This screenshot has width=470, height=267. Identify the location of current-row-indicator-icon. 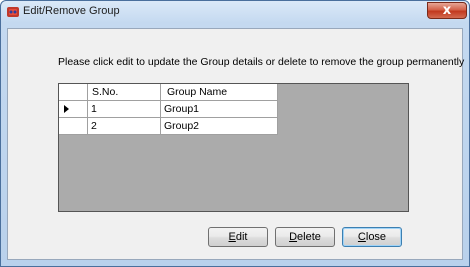
(66, 109).